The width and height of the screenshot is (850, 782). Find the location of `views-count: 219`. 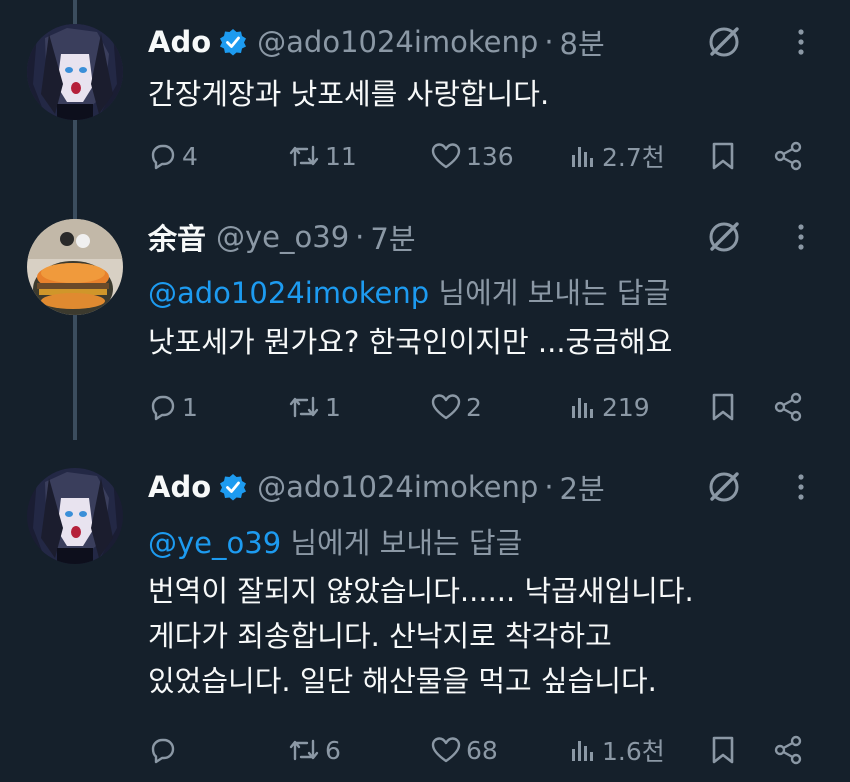

views-count: 219 is located at coordinates (626, 407).